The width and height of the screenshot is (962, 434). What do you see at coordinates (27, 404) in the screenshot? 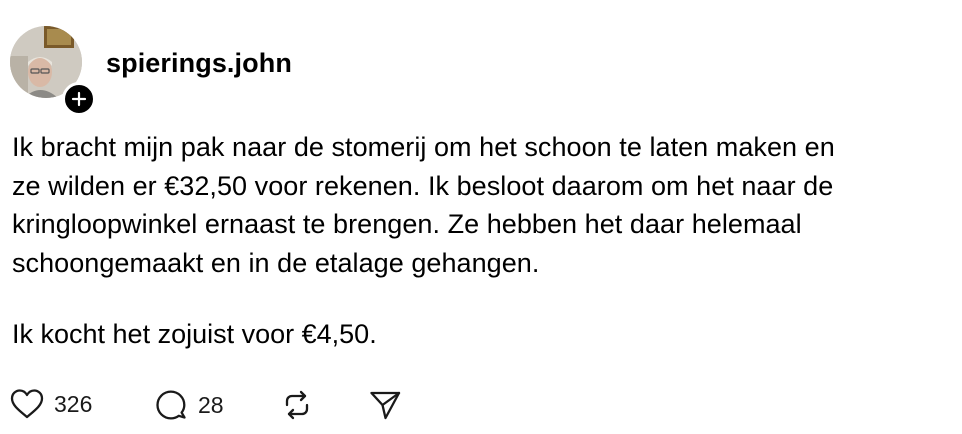
I see `heart-icon` at bounding box center [27, 404].